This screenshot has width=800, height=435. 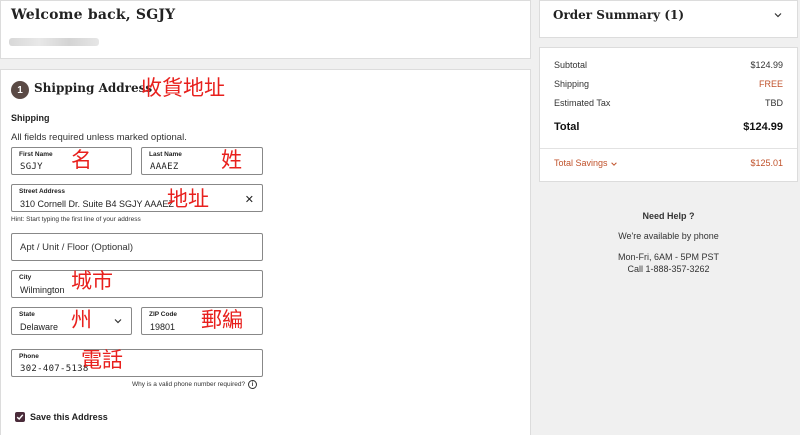 I want to click on zip-value: 19801, so click(x=163, y=327).